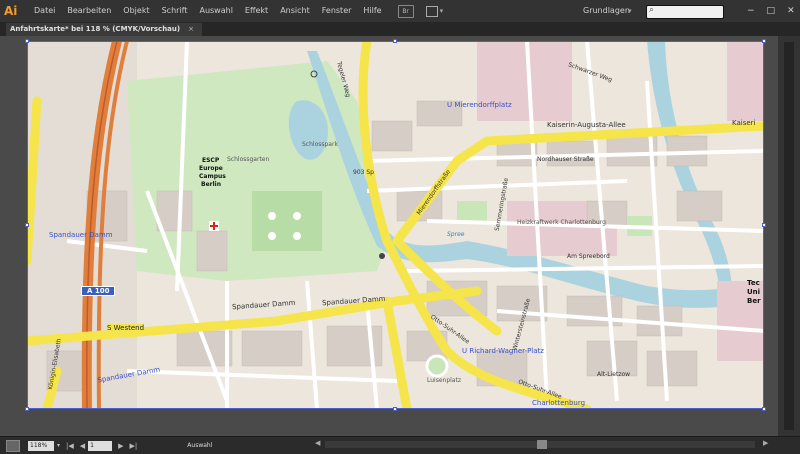 The image size is (800, 454). I want to click on menu-auswahl: Auswahl, so click(215, 11).